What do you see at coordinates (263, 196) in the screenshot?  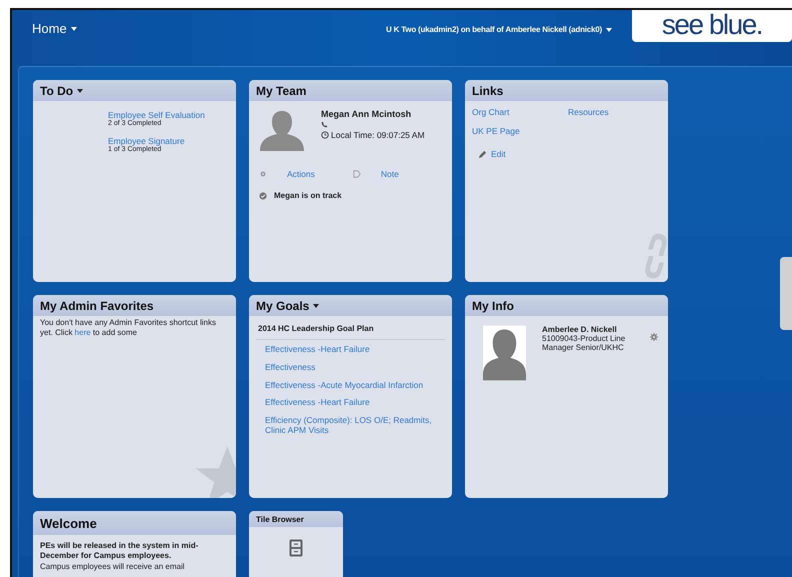 I see `check-icon` at bounding box center [263, 196].